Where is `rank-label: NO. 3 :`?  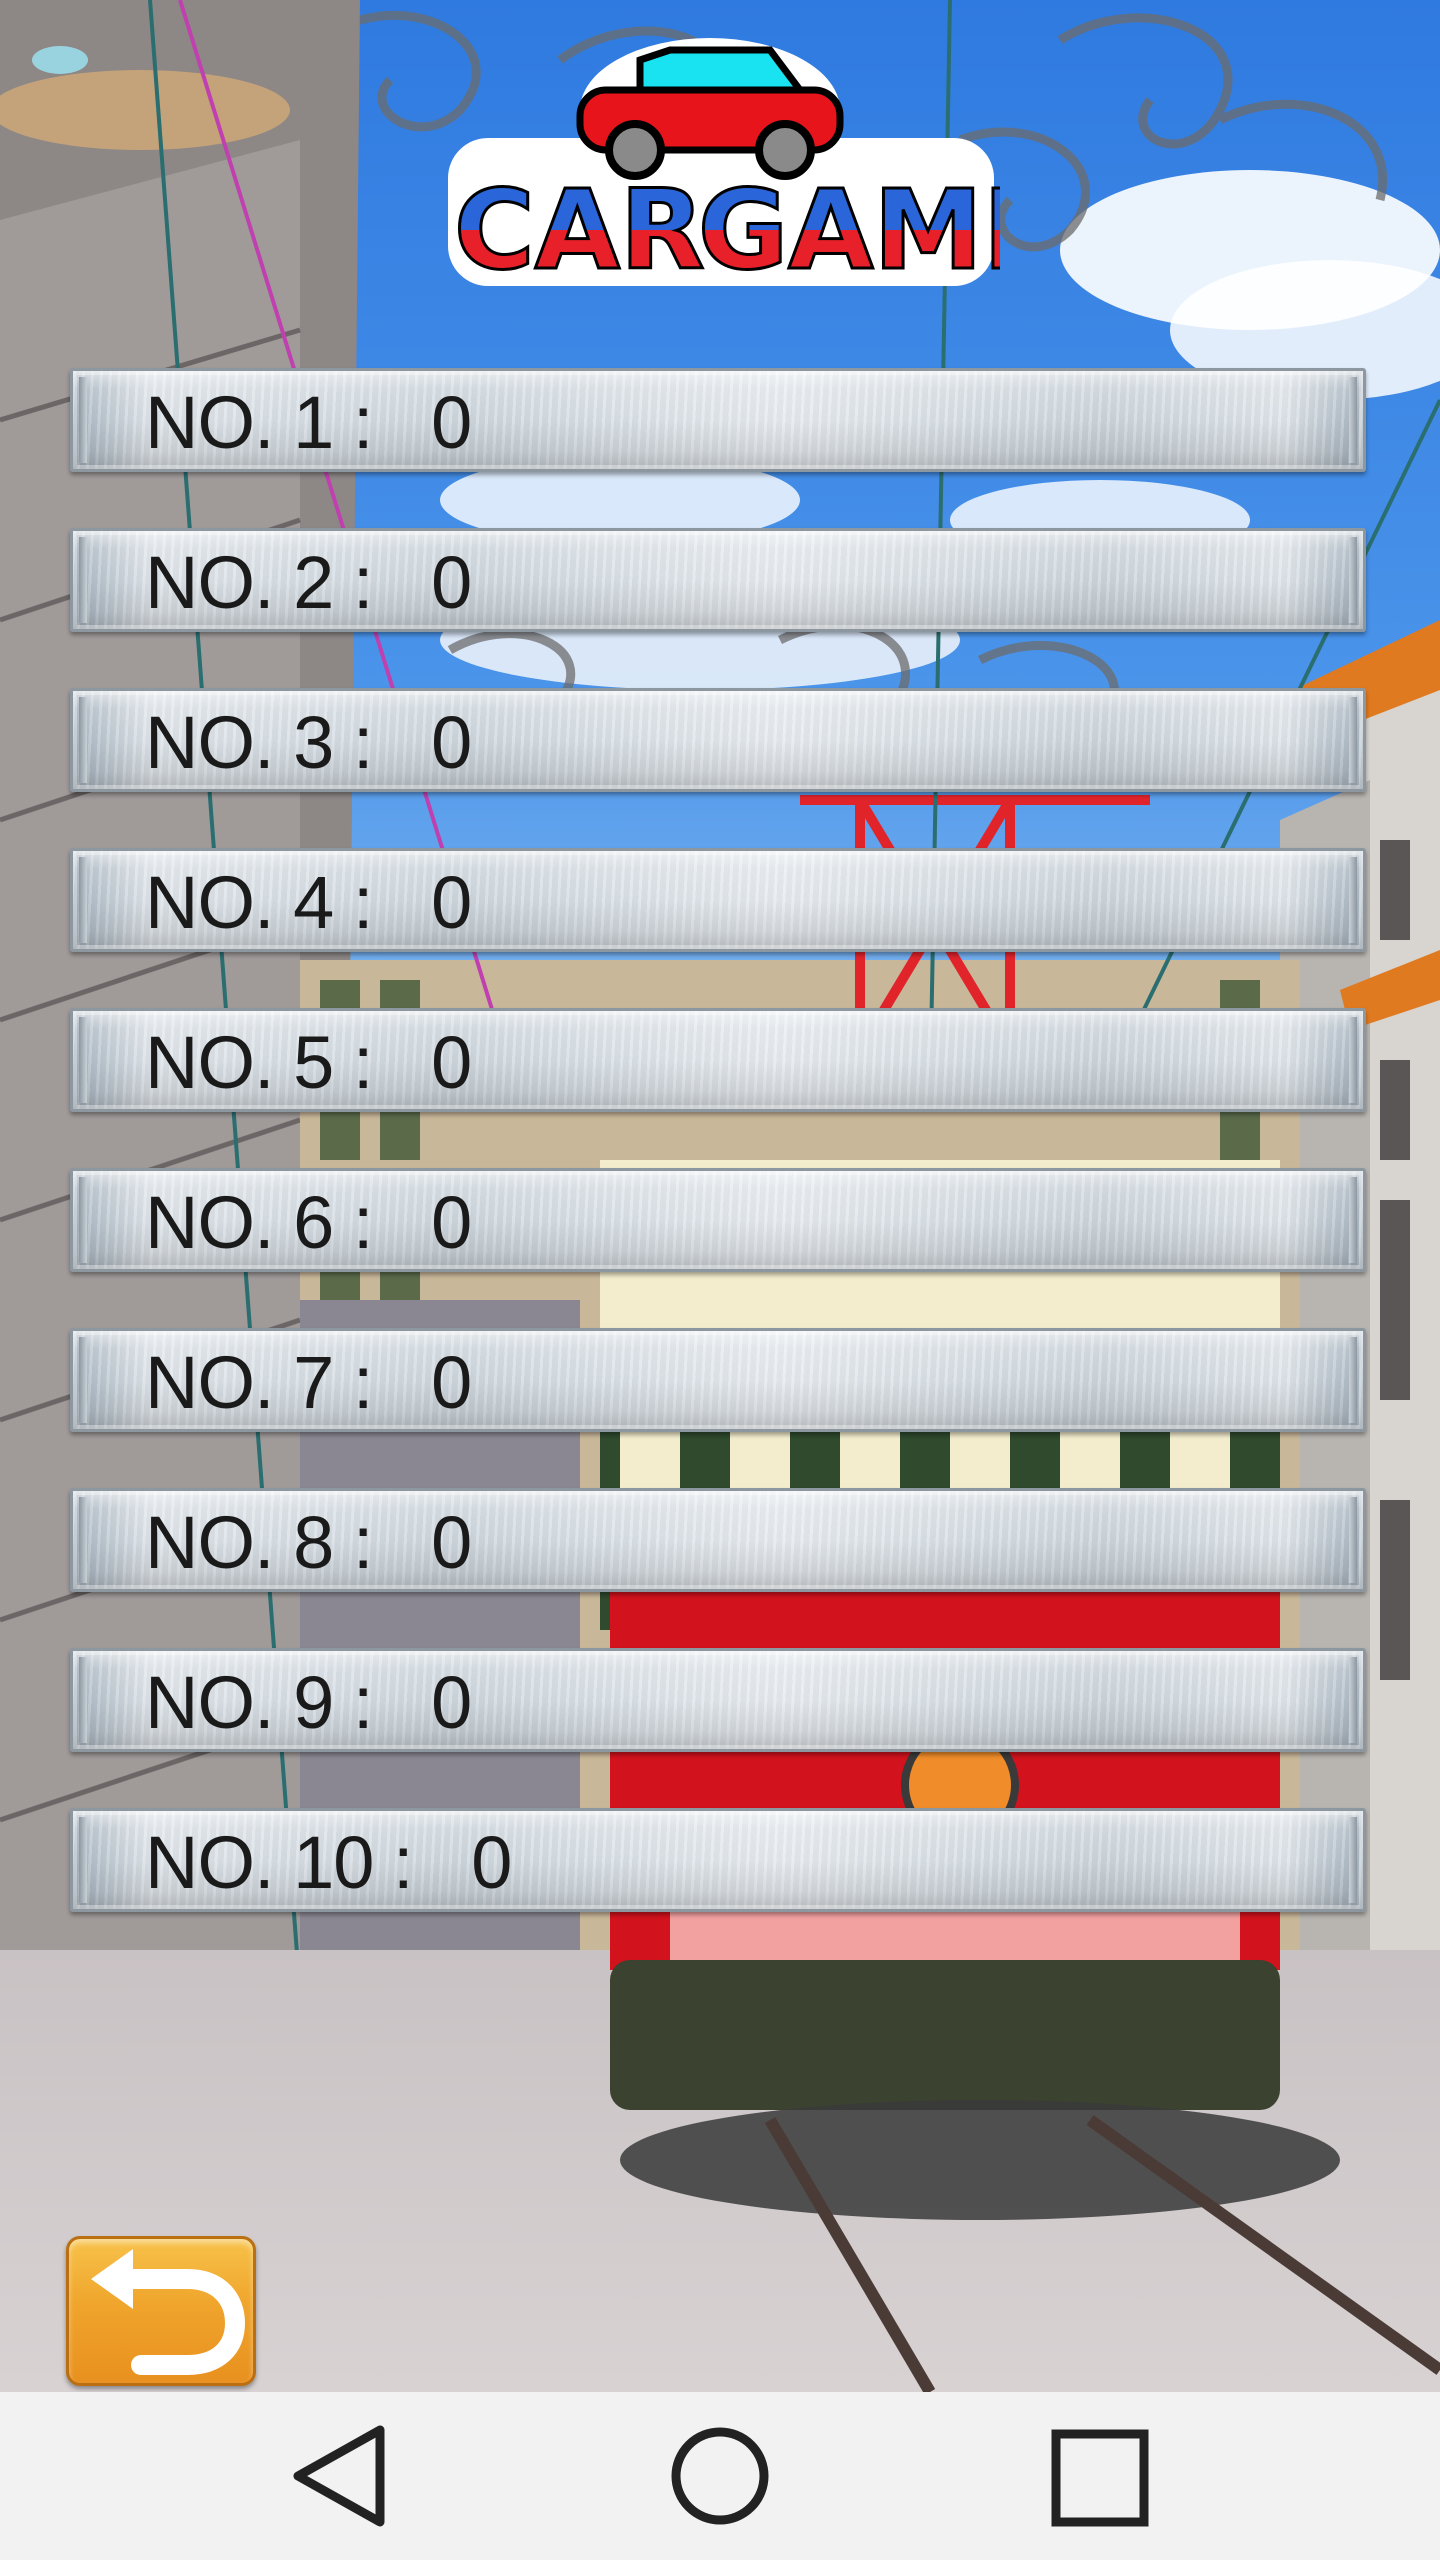
rank-label: NO. 3 : is located at coordinates (259, 742).